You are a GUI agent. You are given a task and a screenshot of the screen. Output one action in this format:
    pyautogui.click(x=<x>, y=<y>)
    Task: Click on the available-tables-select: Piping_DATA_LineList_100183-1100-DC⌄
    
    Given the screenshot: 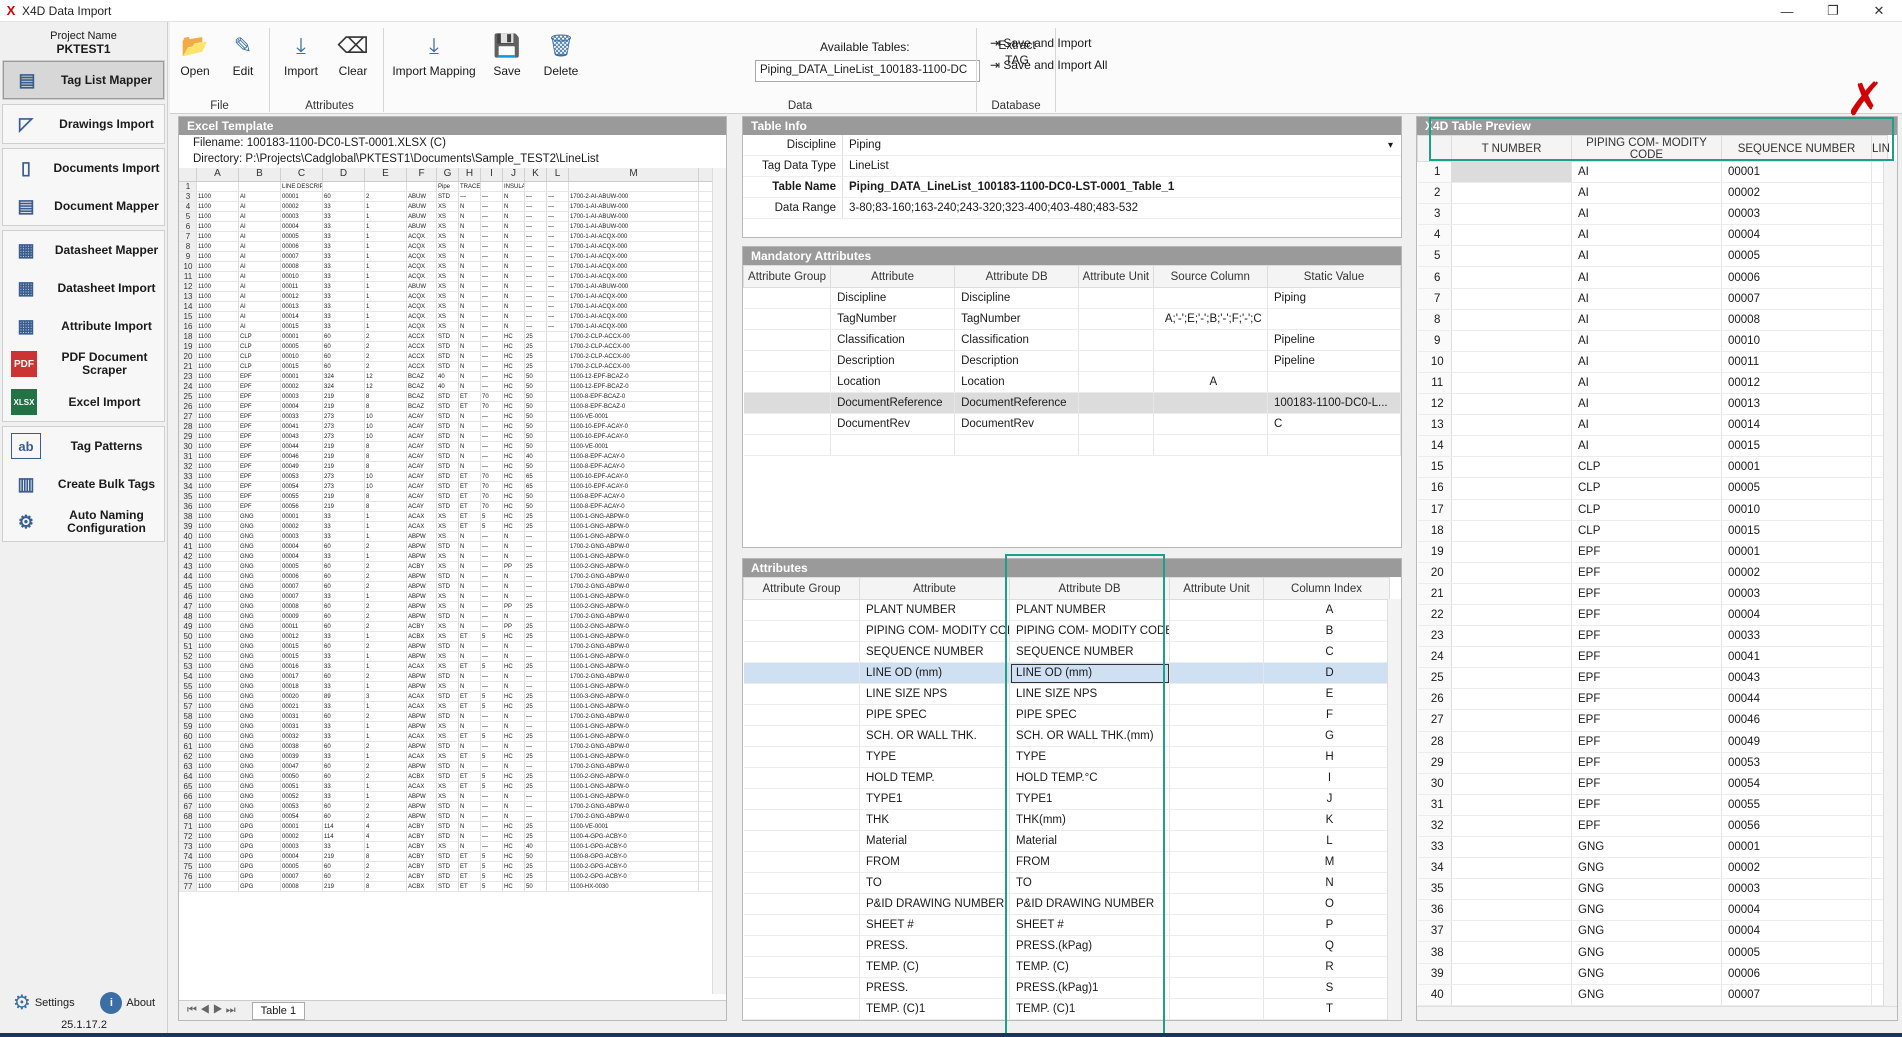 What is the action you would take?
    pyautogui.click(x=867, y=71)
    